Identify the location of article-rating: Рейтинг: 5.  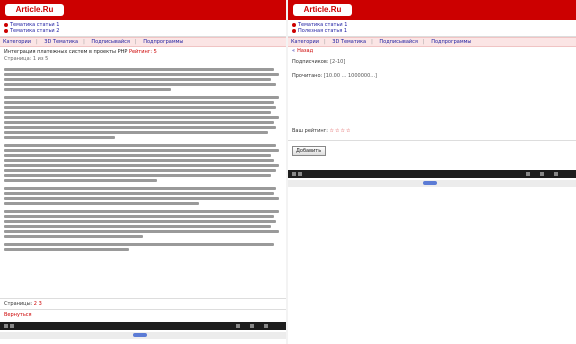
(142, 52).